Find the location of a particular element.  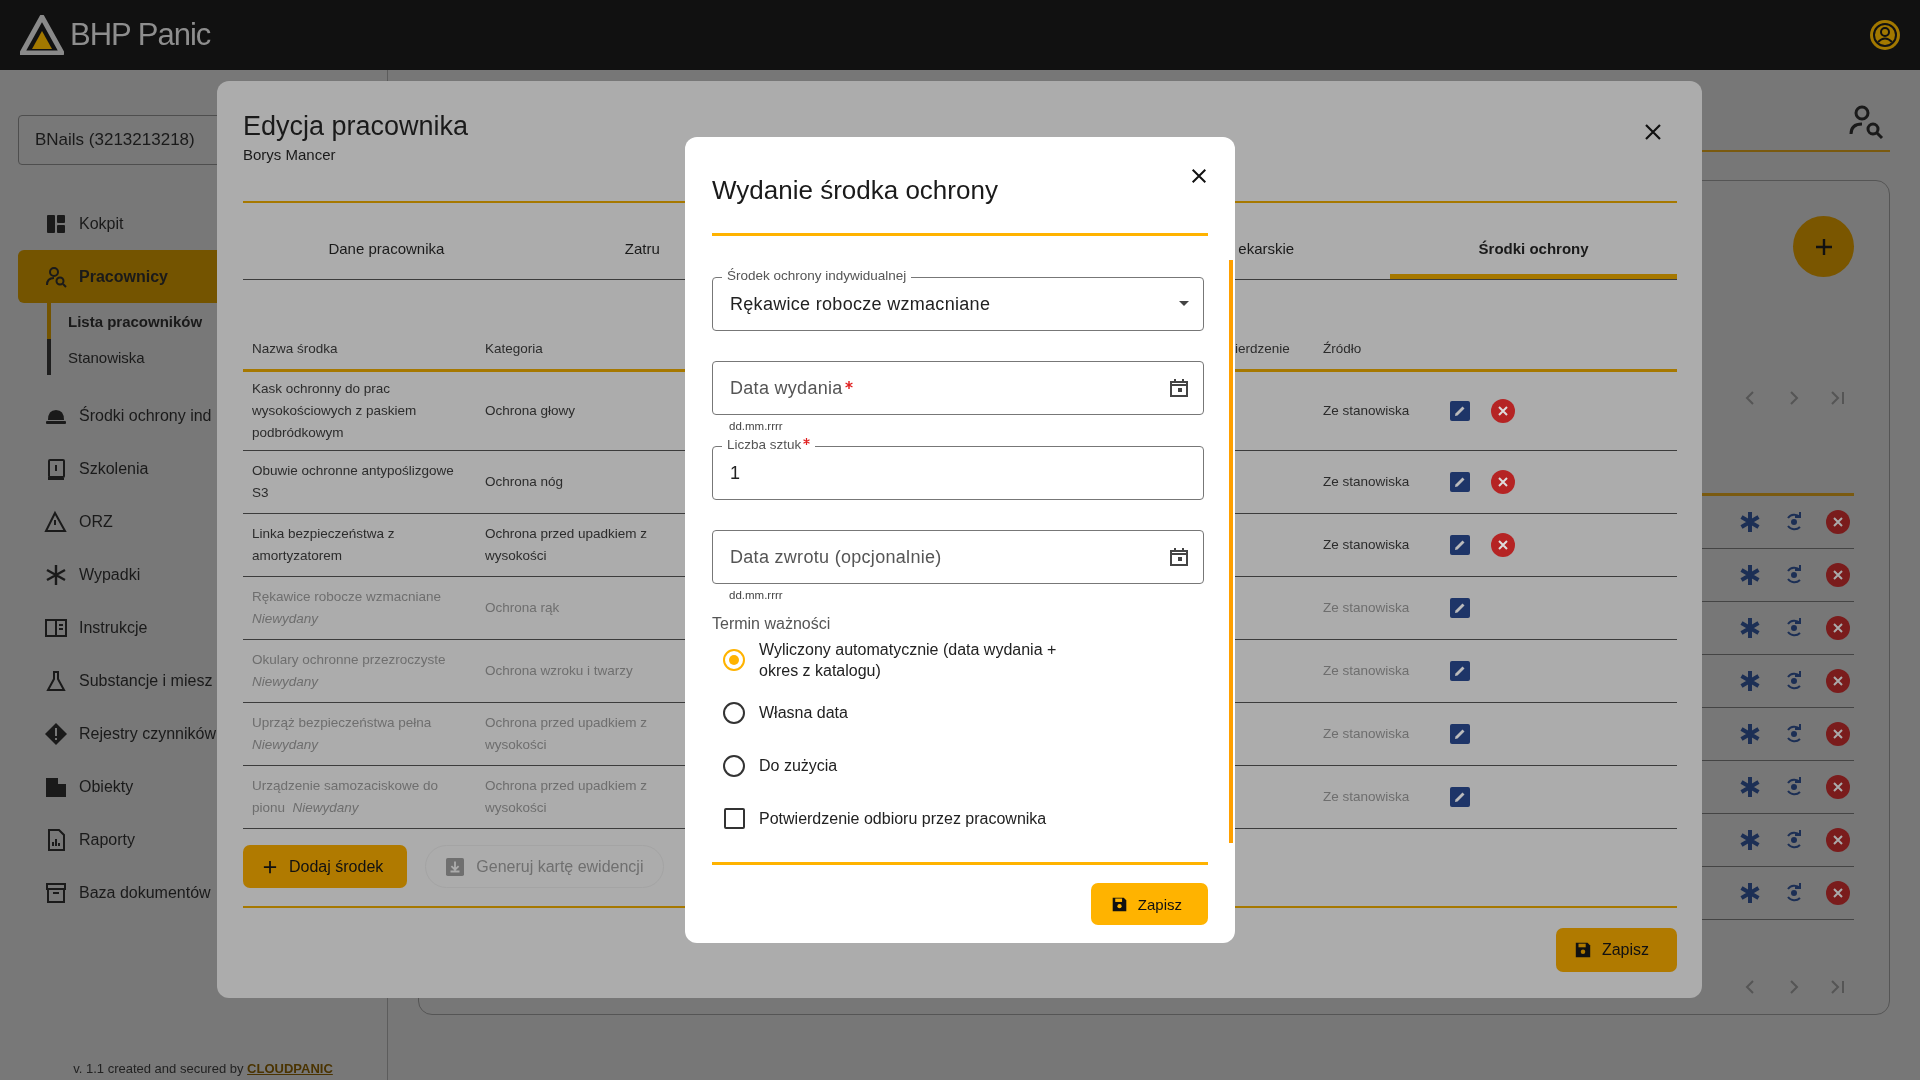

footer-text: v. 1.1 created and secured by CLOUDPANIC is located at coordinates (203, 1068).